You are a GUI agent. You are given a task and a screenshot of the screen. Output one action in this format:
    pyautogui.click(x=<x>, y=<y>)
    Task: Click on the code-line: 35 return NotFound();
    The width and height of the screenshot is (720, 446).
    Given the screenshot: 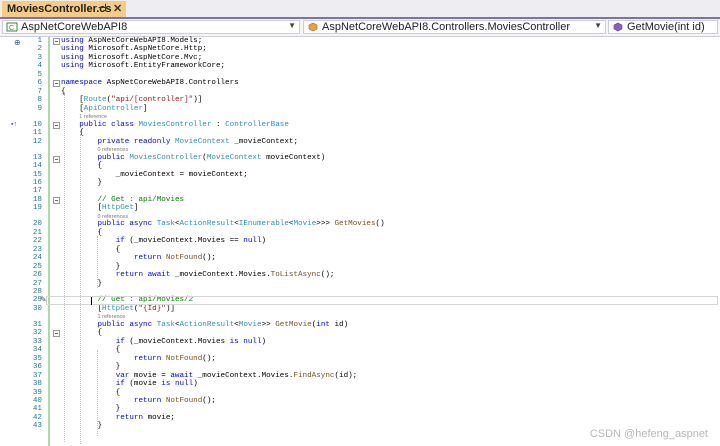 What is the action you would take?
    pyautogui.click(x=360, y=359)
    